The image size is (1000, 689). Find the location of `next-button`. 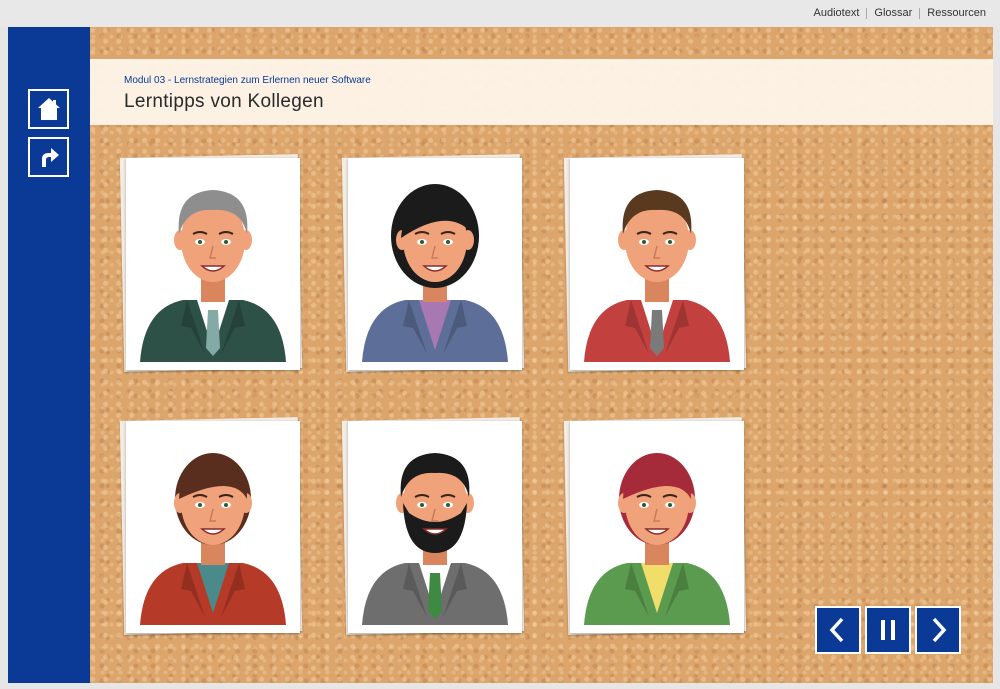

next-button is located at coordinates (938, 630).